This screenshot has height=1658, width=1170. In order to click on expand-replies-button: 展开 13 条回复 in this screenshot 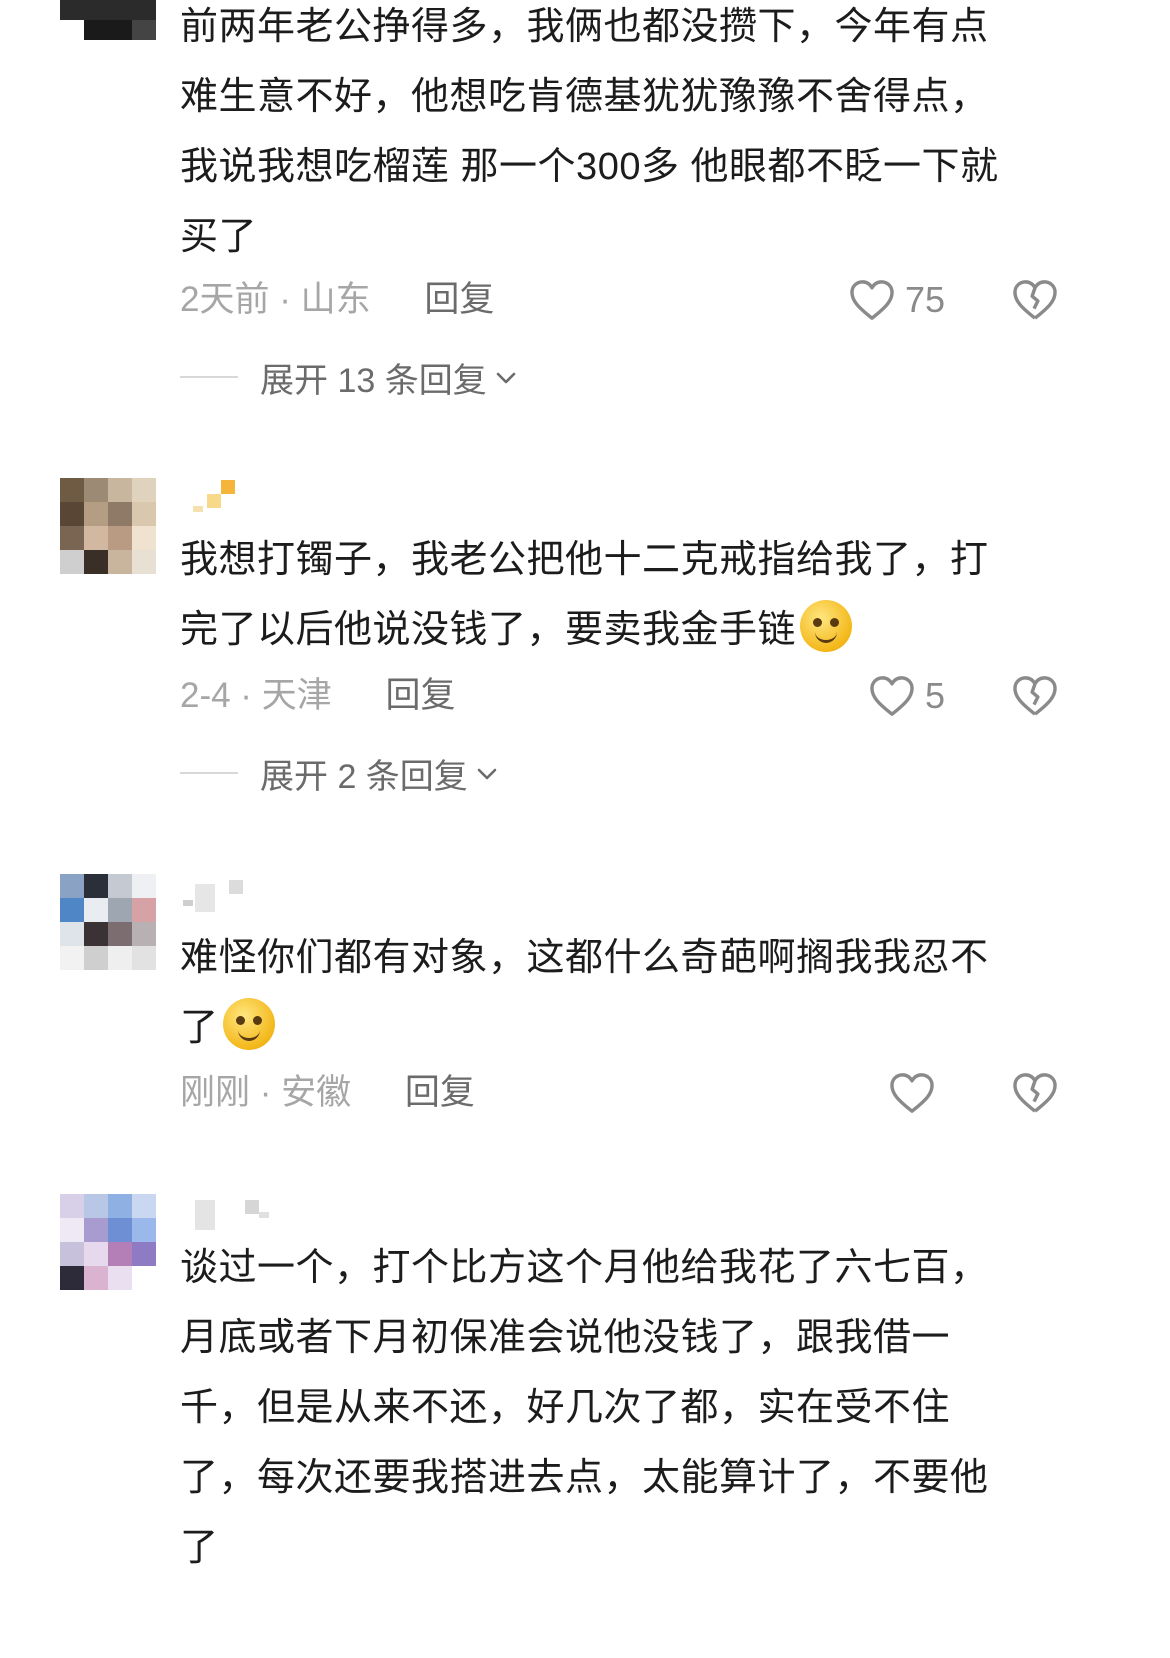, I will do `click(349, 377)`.